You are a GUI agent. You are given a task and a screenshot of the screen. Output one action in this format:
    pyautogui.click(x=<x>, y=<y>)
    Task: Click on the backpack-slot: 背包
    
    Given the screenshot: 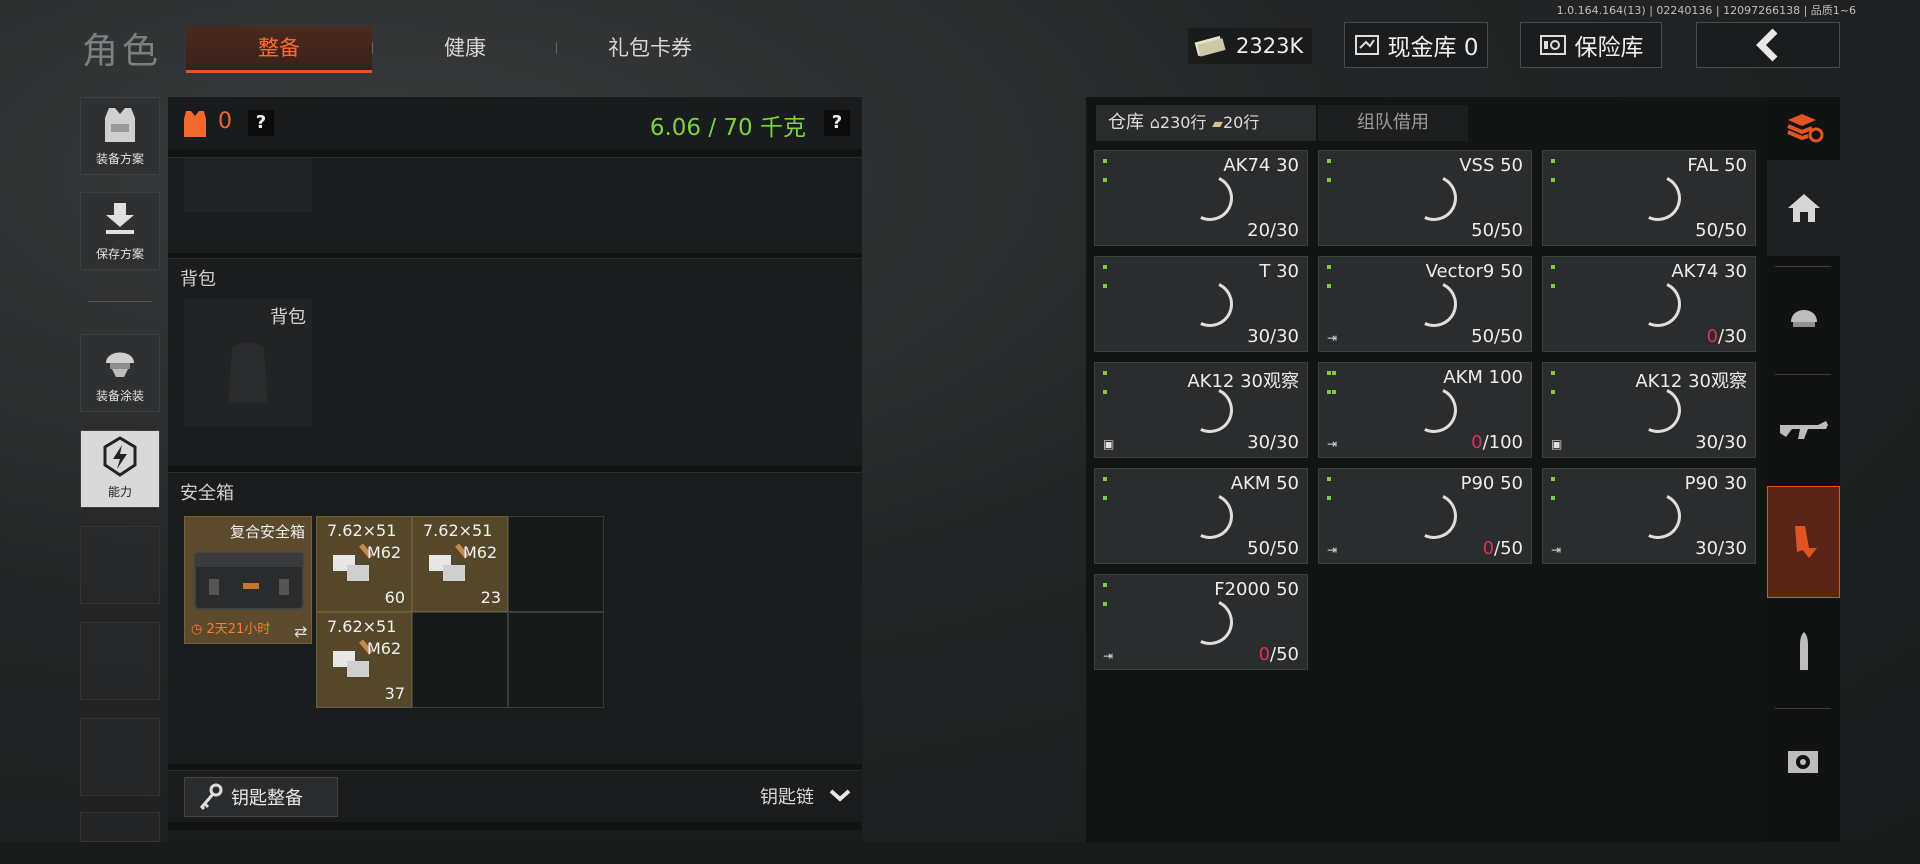 What is the action you would take?
    pyautogui.click(x=248, y=363)
    